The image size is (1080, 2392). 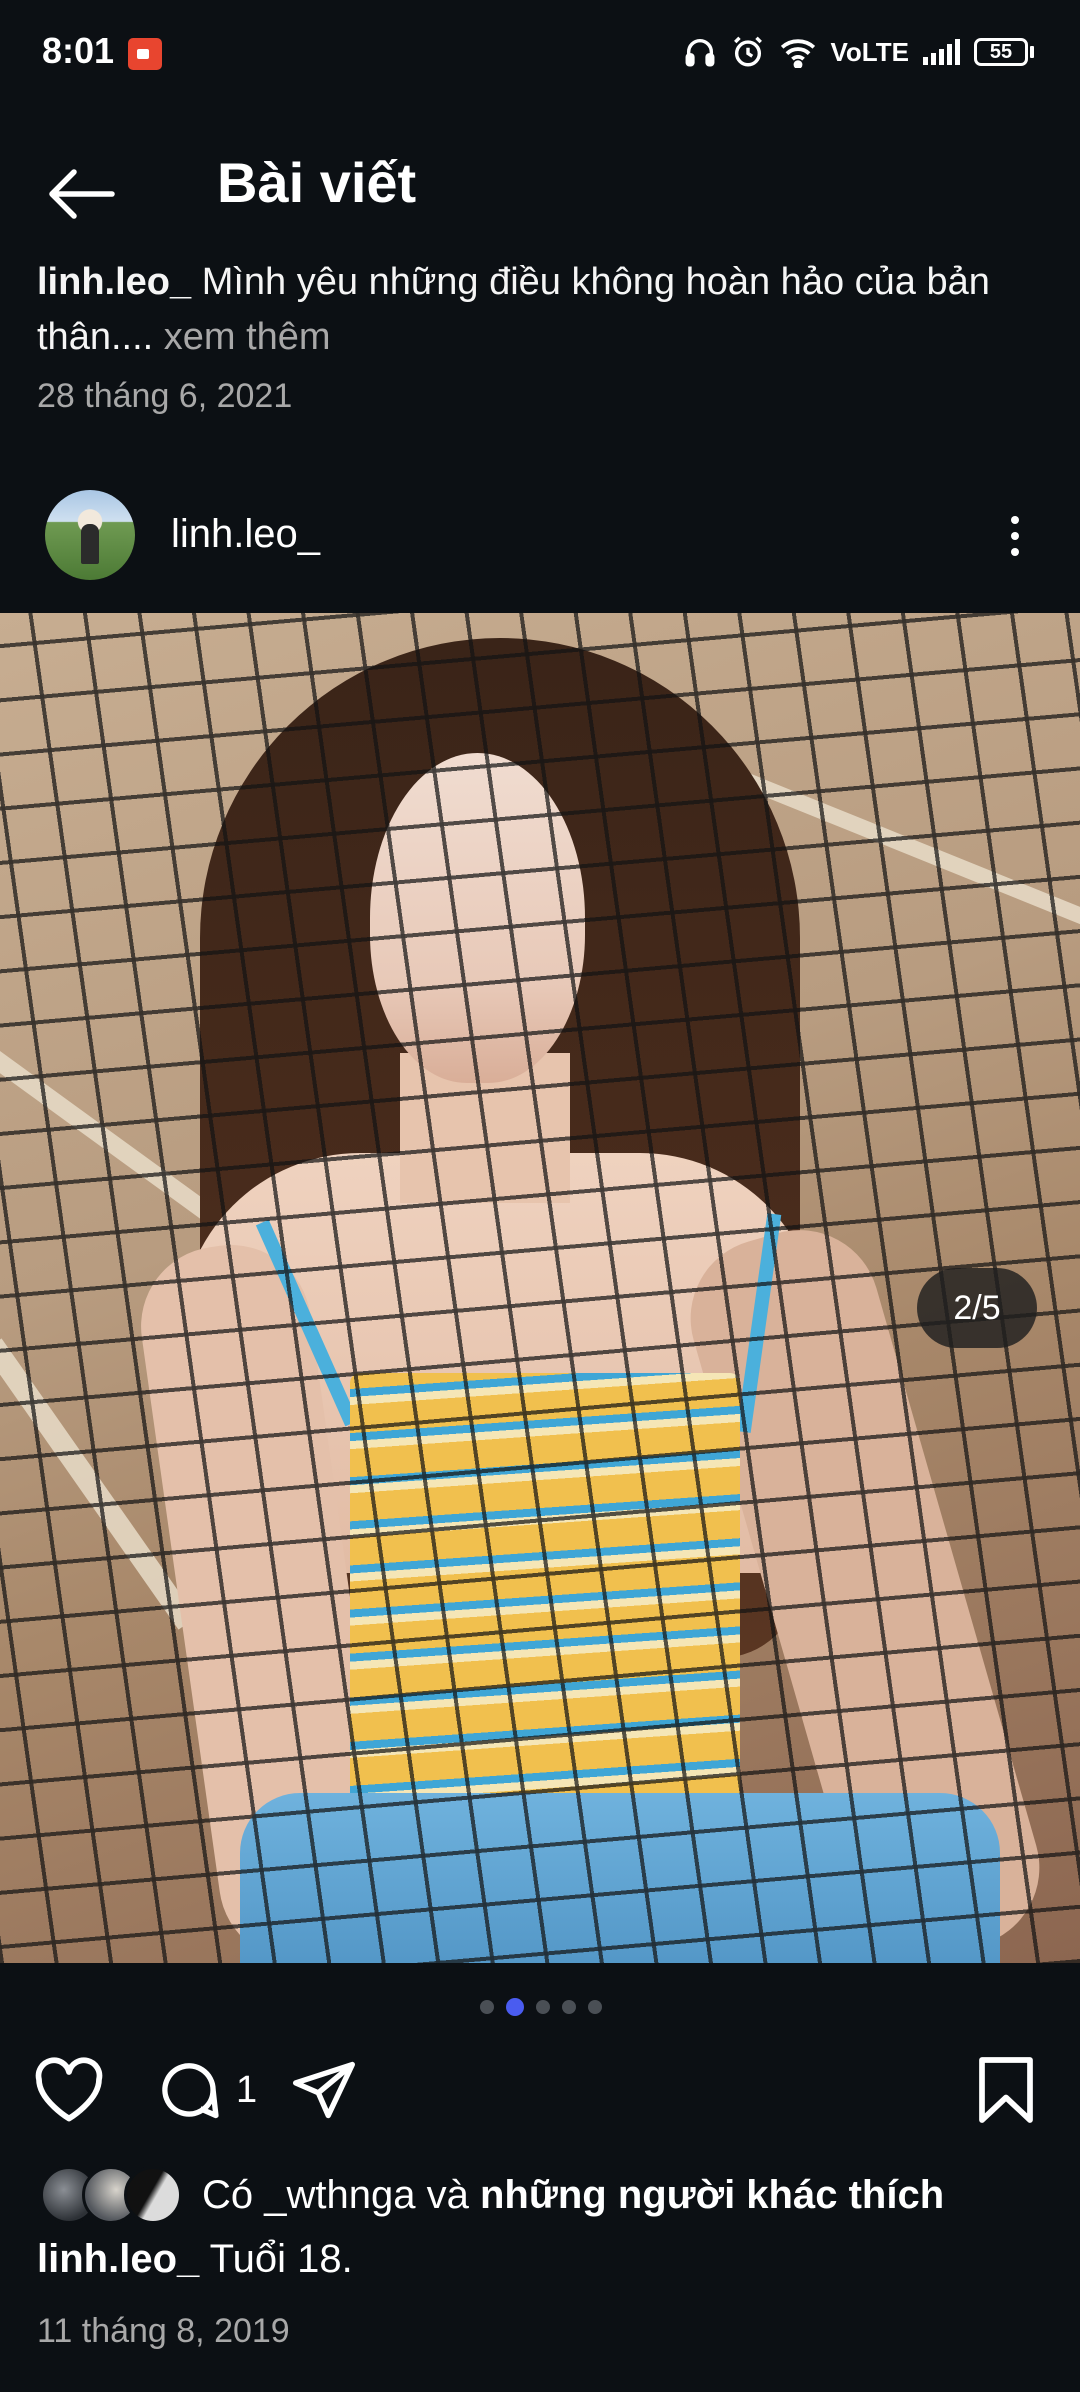 I want to click on more-vertical-icon, so click(x=1015, y=536).